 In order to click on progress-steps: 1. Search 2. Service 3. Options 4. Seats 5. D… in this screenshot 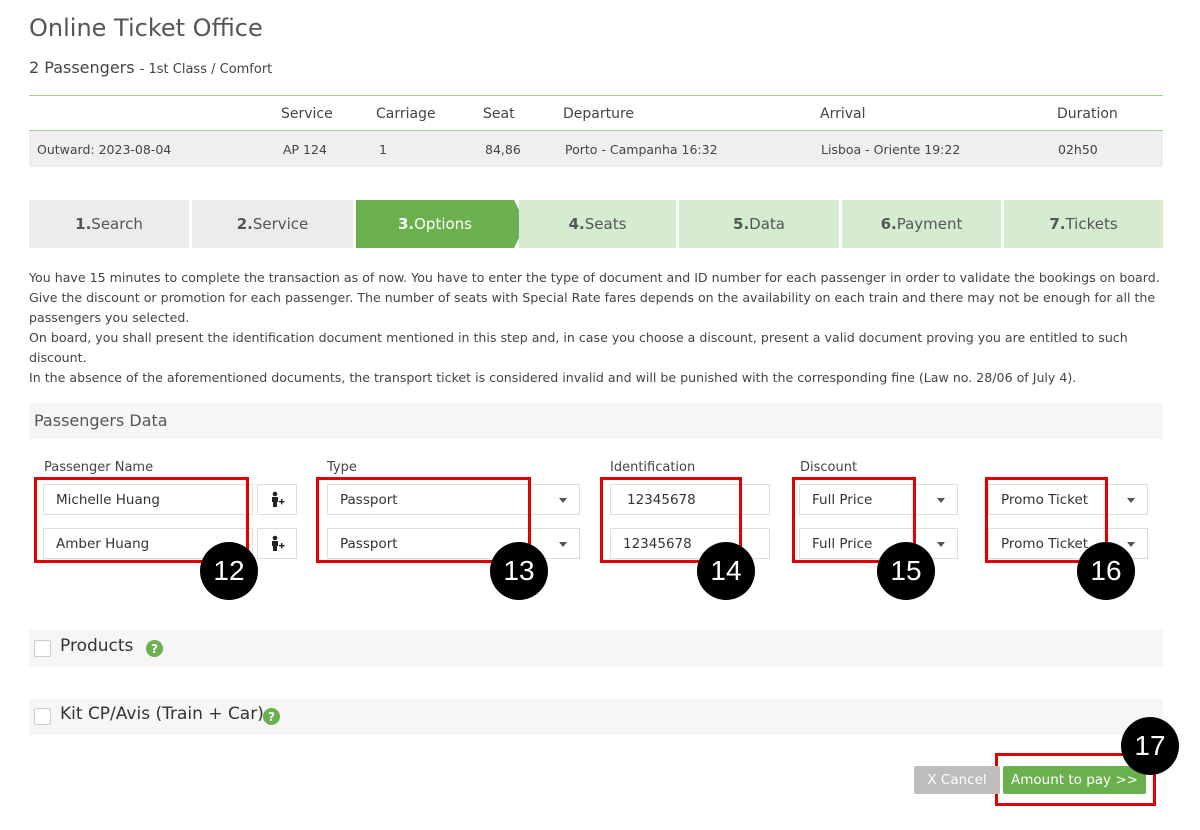, I will do `click(596, 224)`.